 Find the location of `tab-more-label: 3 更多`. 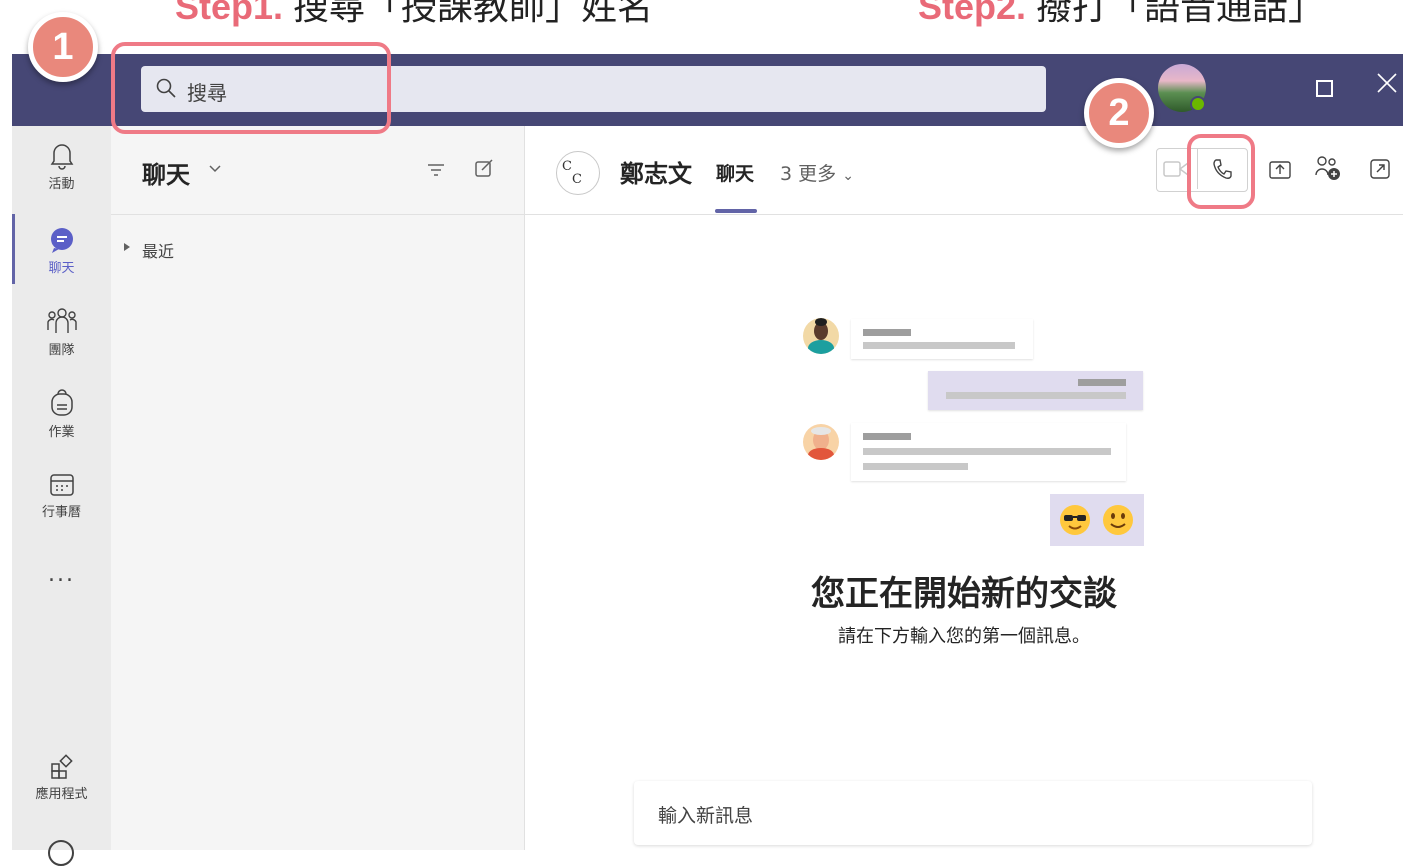

tab-more-label: 3 更多 is located at coordinates (808, 174).